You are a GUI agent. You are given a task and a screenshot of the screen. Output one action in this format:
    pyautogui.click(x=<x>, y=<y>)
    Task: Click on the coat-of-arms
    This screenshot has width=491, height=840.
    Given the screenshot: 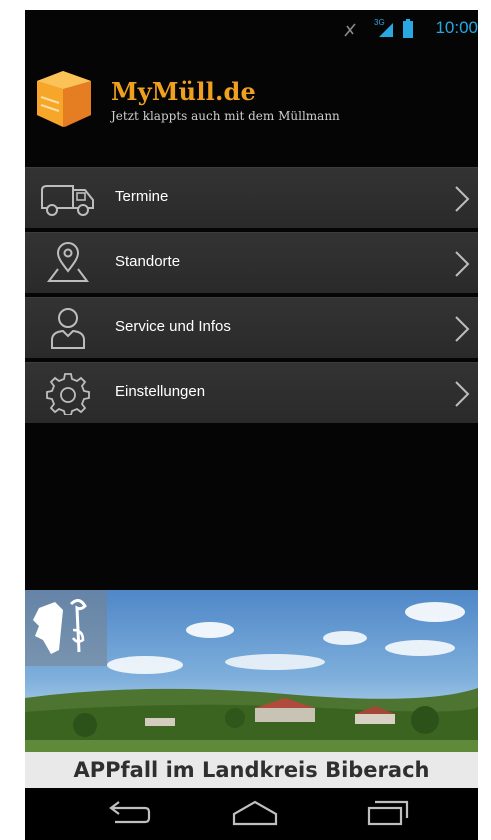 What is the action you would take?
    pyautogui.click(x=66, y=628)
    